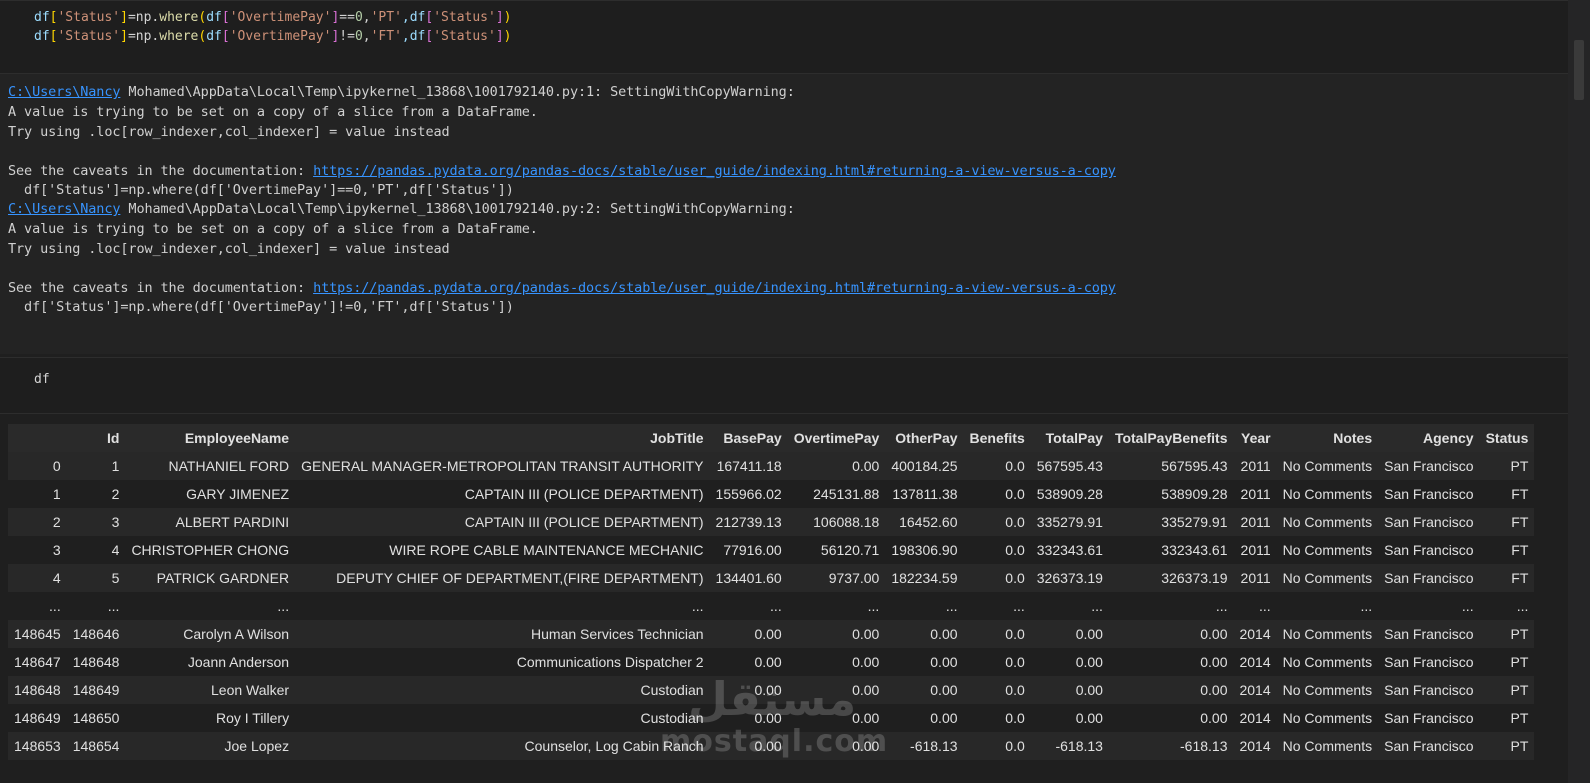  I want to click on table-cell: 16452.60, so click(924, 522).